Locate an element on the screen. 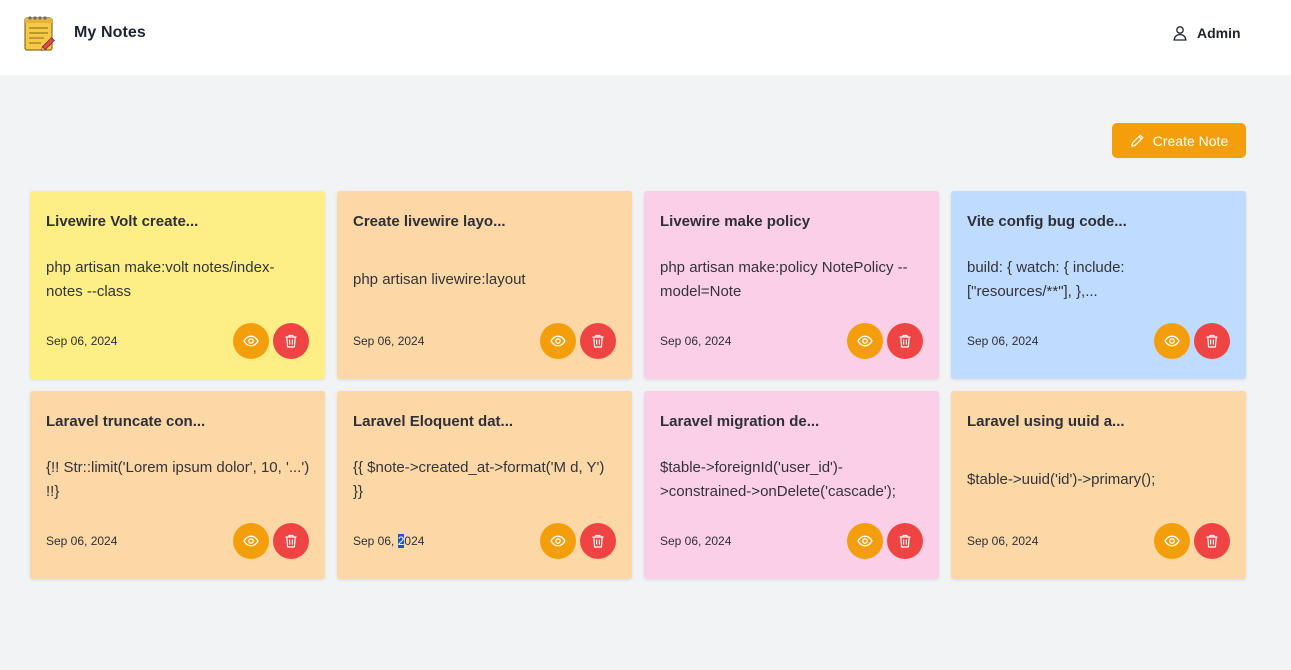  note-title: Livewire make policy is located at coordinates (735, 221).